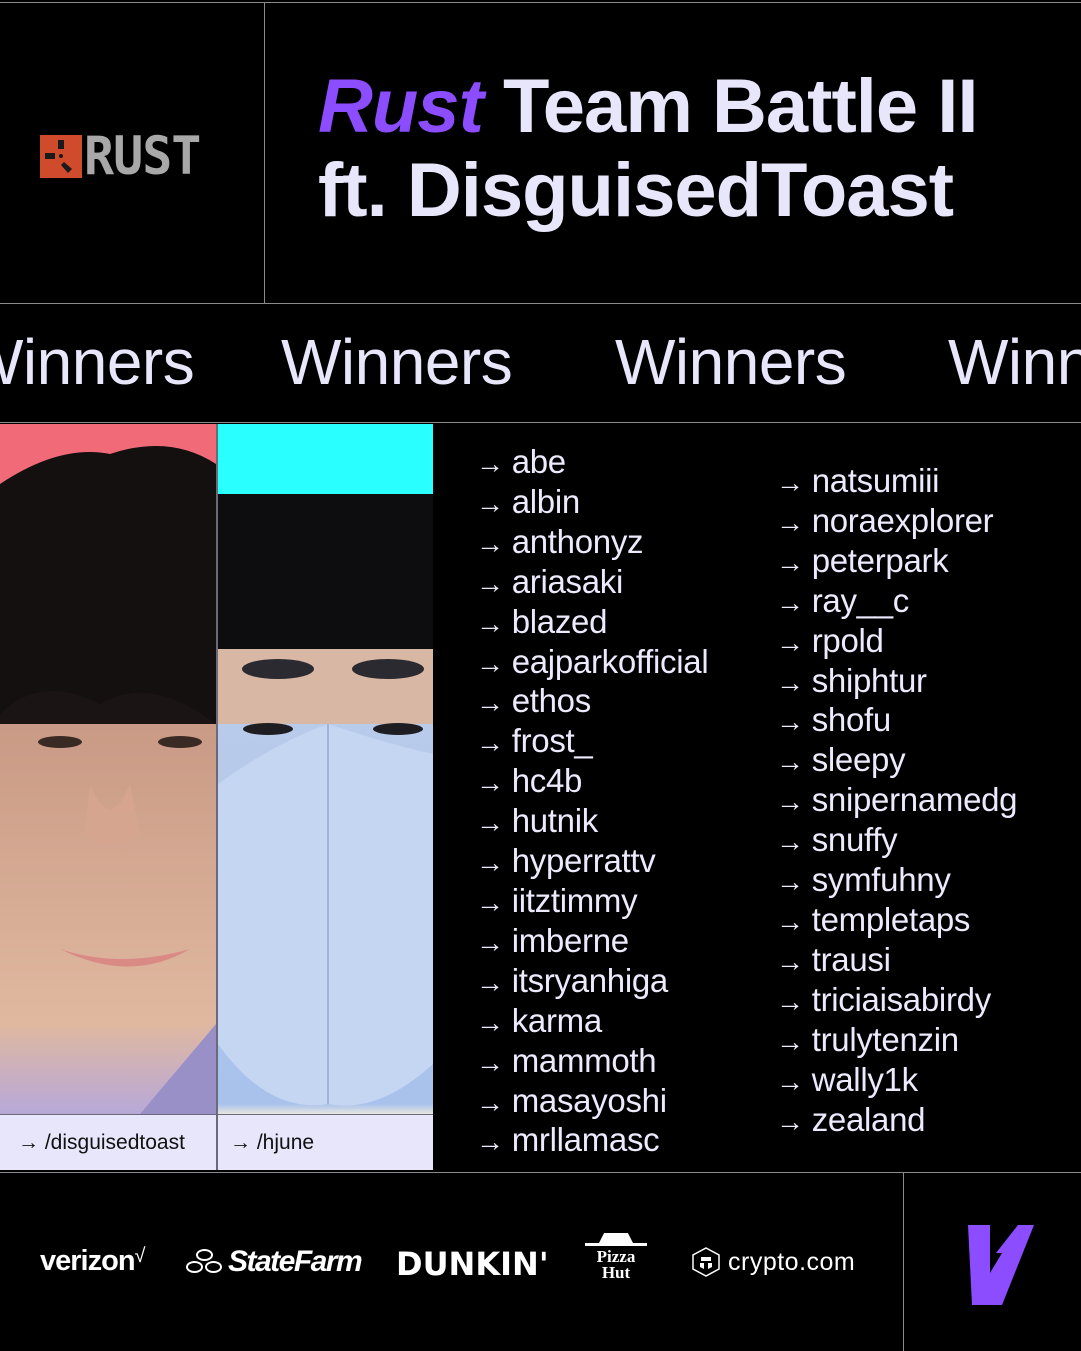  I want to click on pizzahut-roof-icon, so click(616, 1241).